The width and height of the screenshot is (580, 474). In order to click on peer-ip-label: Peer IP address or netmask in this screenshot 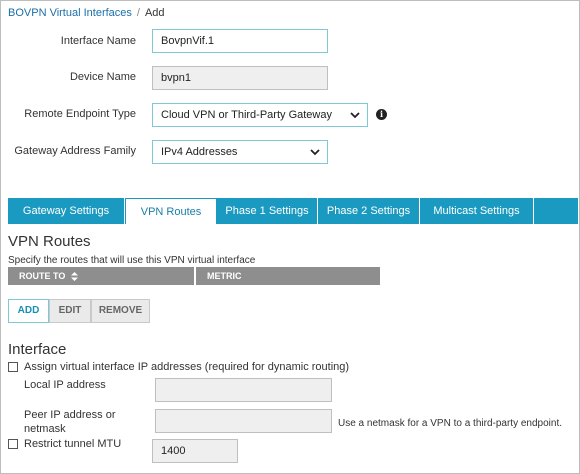, I will do `click(70, 422)`.